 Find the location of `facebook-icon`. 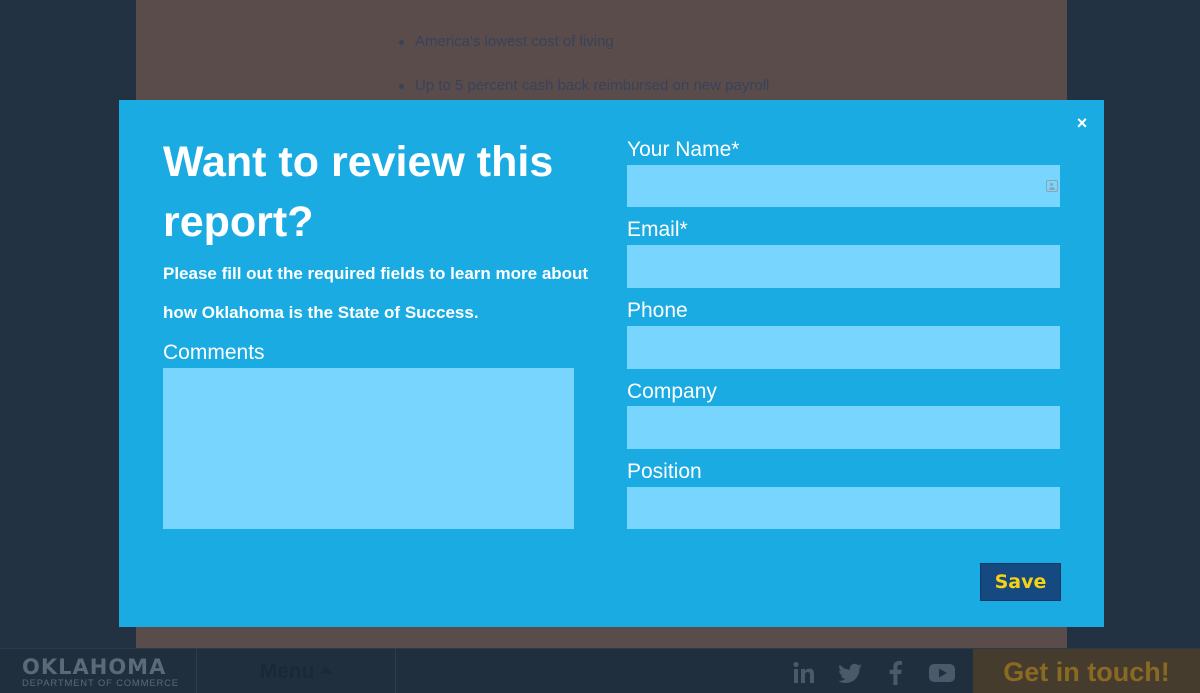

facebook-icon is located at coordinates (896, 673).